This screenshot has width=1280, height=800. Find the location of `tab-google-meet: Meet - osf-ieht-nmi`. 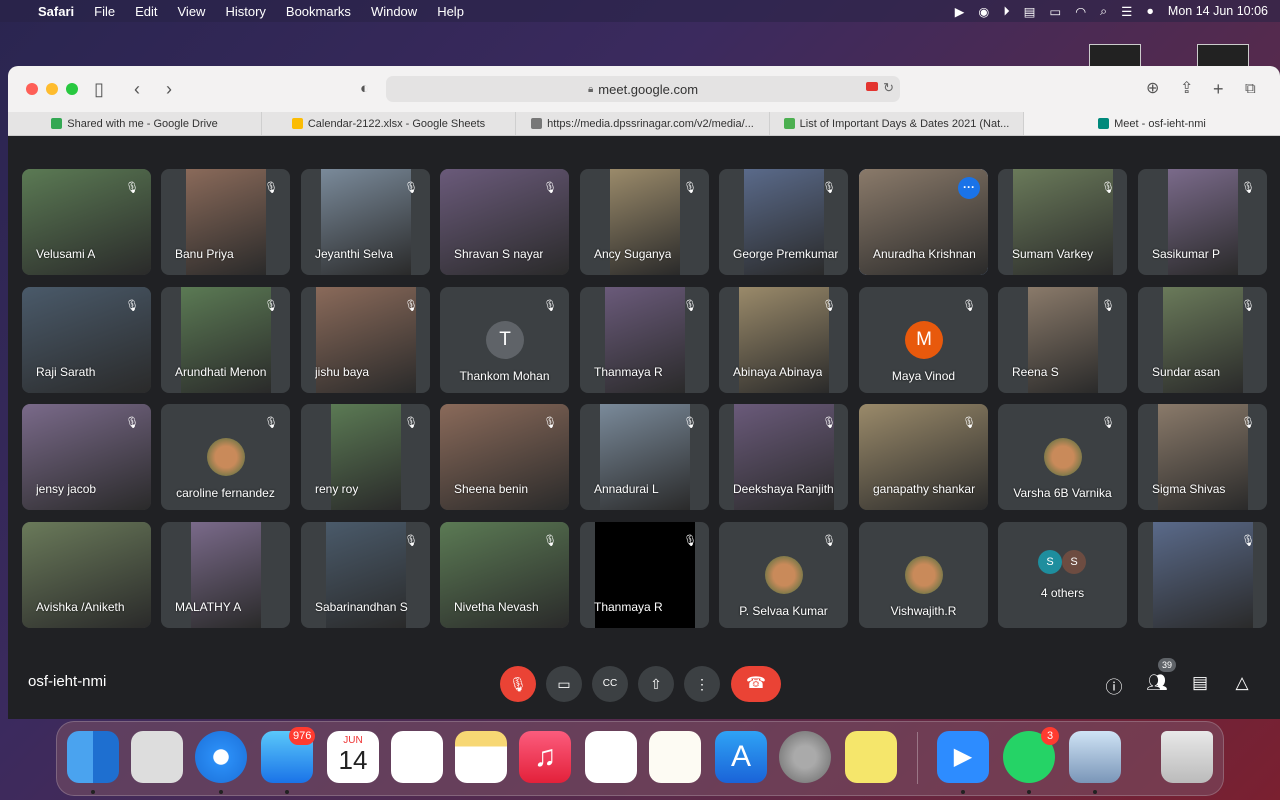

tab-google-meet: Meet - osf-ieht-nmi is located at coordinates (1152, 123).